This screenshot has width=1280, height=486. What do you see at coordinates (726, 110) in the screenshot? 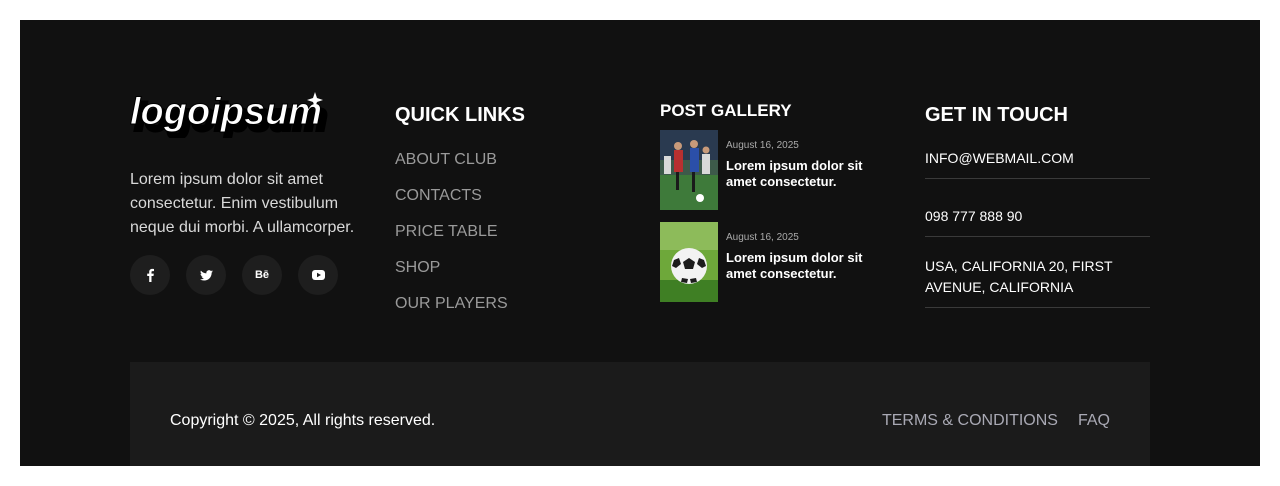
I see `post-gallery-heading: POST GALLERY` at bounding box center [726, 110].